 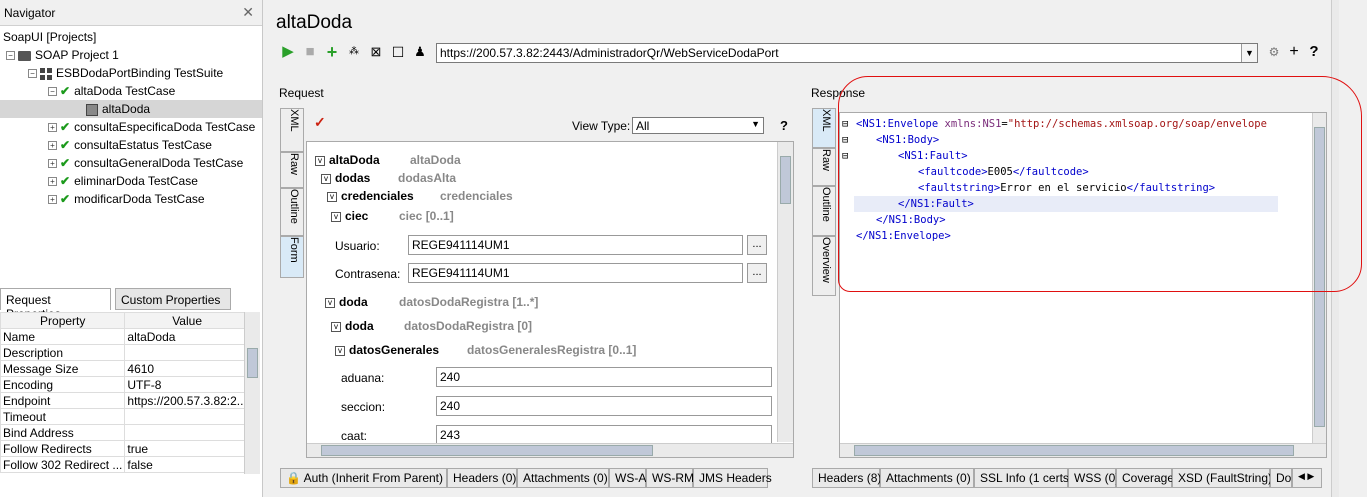 What do you see at coordinates (131, 37) in the screenshot?
I see `tree-item-projects: SoapUI [Projects]` at bounding box center [131, 37].